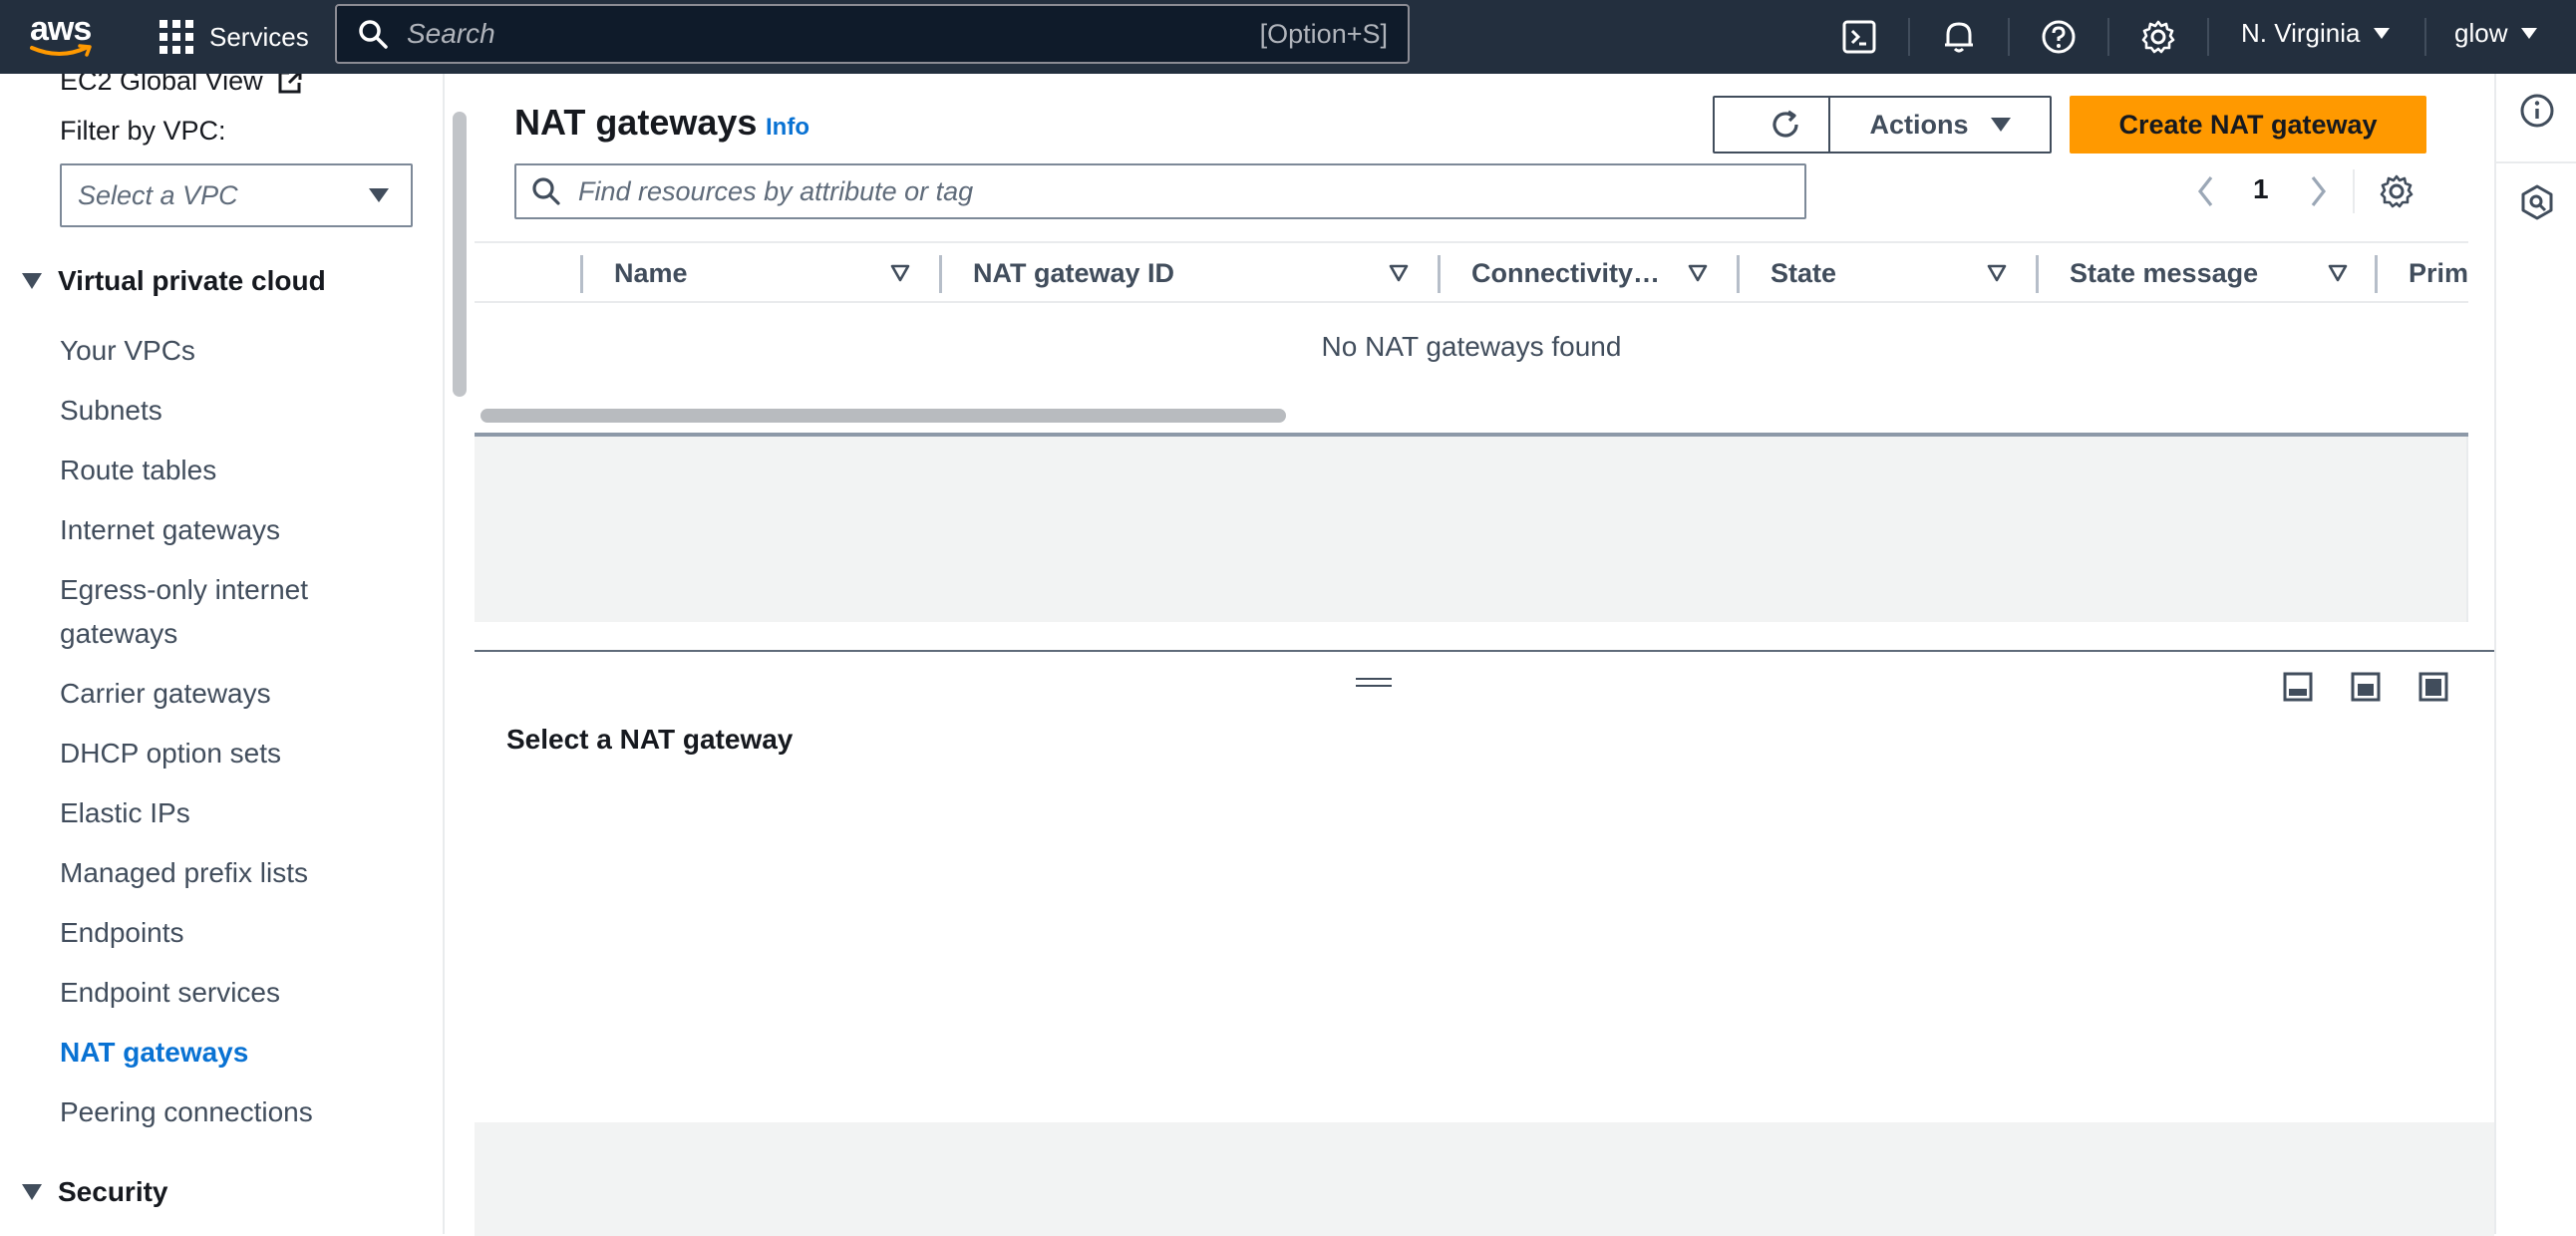  I want to click on split-panel-footer, so click(1484, 1179).